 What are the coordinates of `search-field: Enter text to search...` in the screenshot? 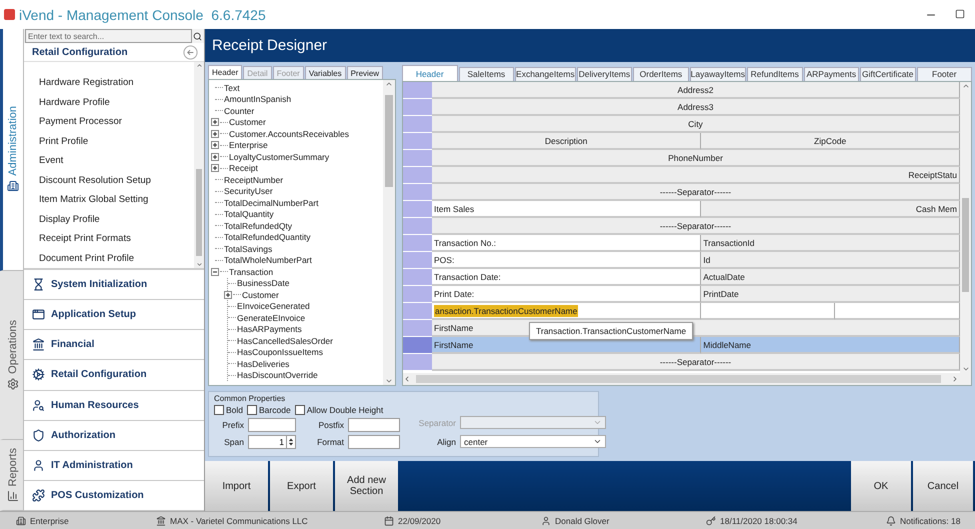 It's located at (108, 36).